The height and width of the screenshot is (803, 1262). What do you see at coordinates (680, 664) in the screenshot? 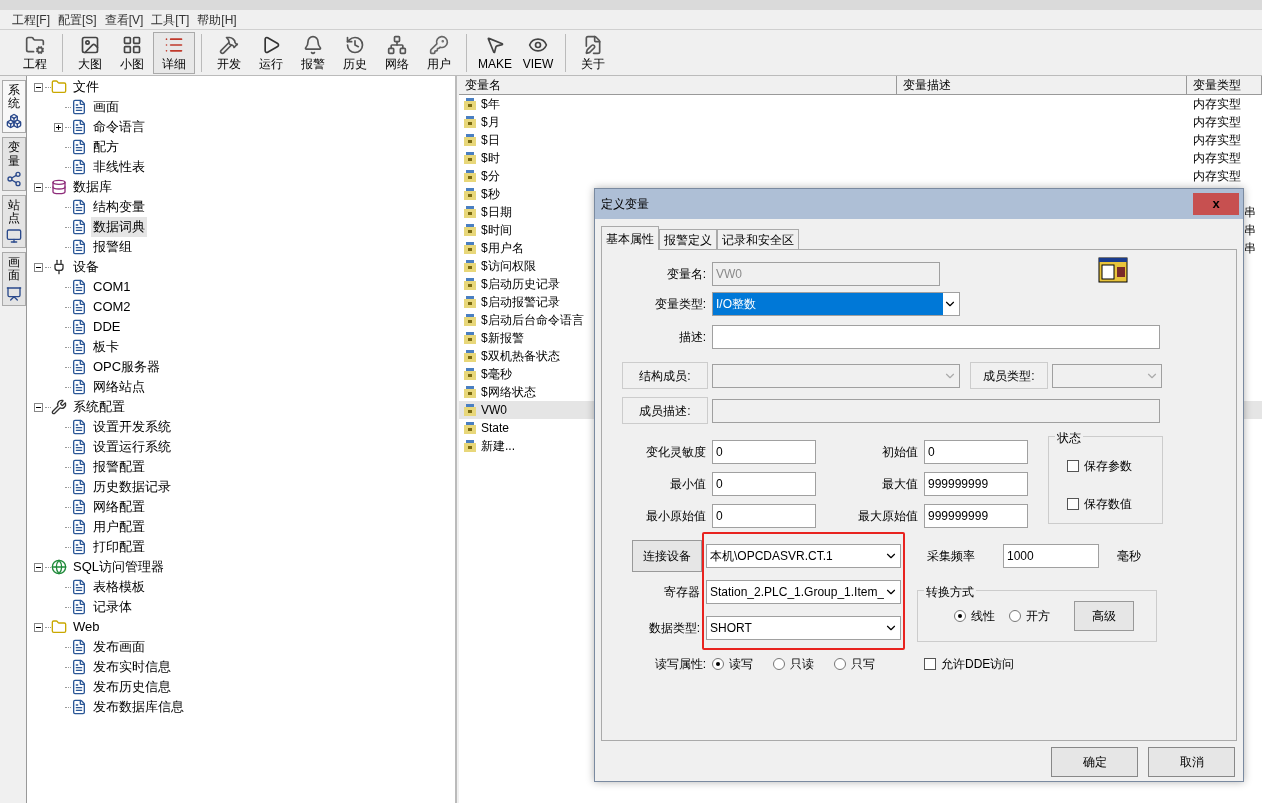
I see `field-label: 读写属性:` at bounding box center [680, 664].